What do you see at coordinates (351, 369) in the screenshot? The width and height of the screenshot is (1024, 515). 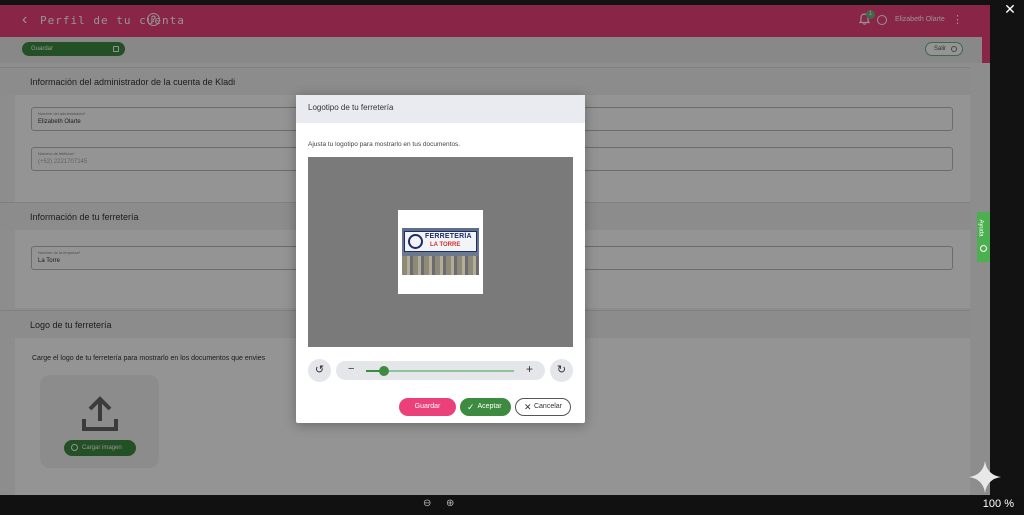 I see `zoom-out-icon: −` at bounding box center [351, 369].